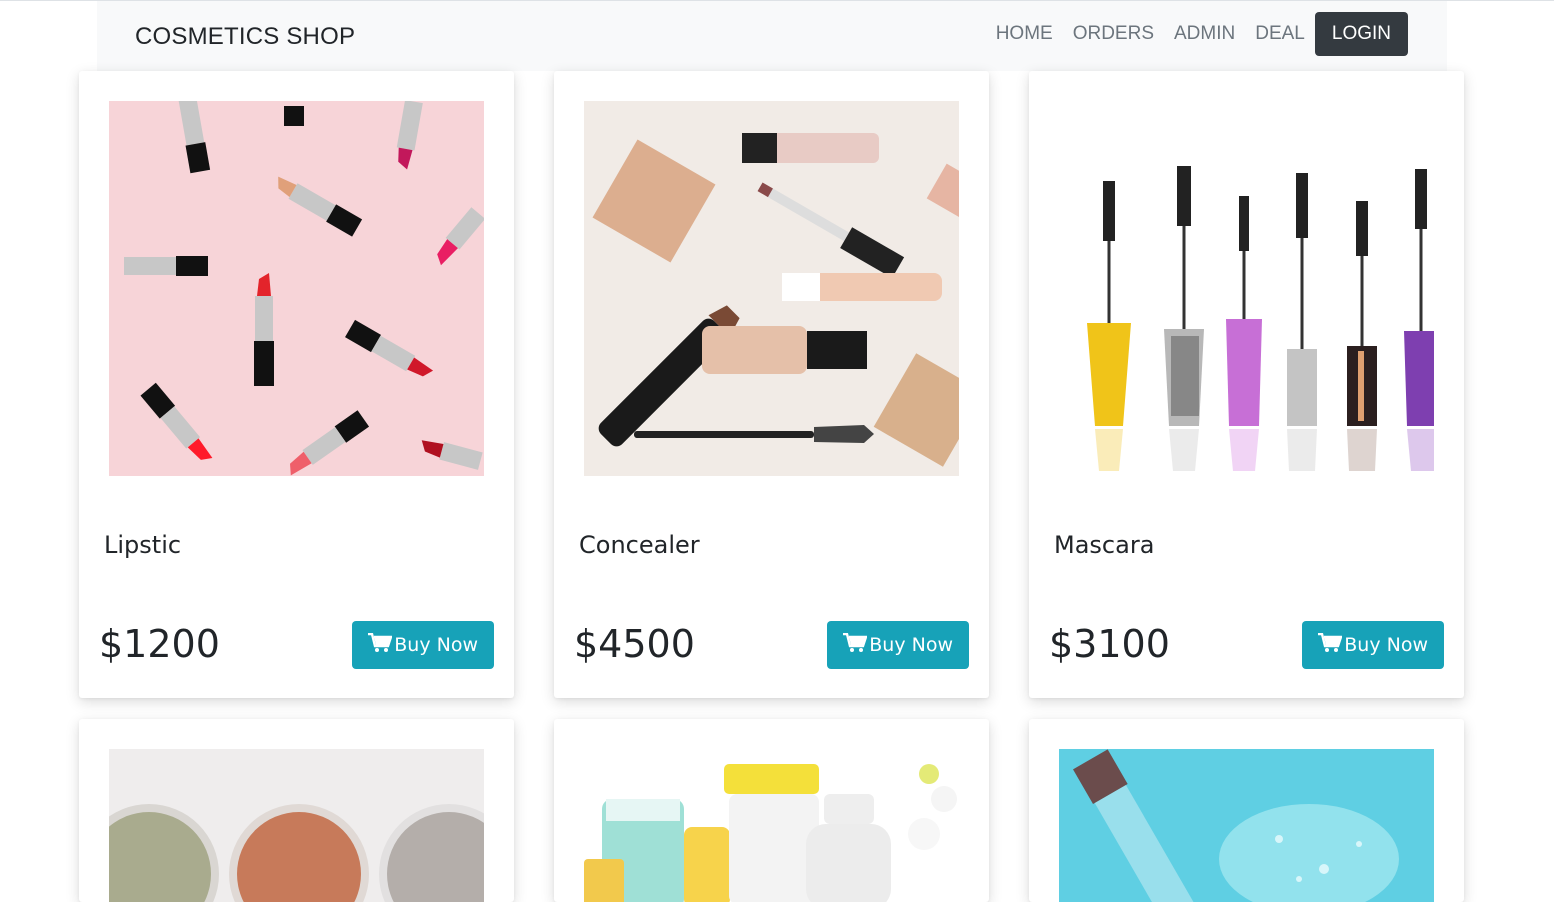 This screenshot has height=902, width=1554. What do you see at coordinates (143, 545) in the screenshot?
I see `product-name: Lipstic` at bounding box center [143, 545].